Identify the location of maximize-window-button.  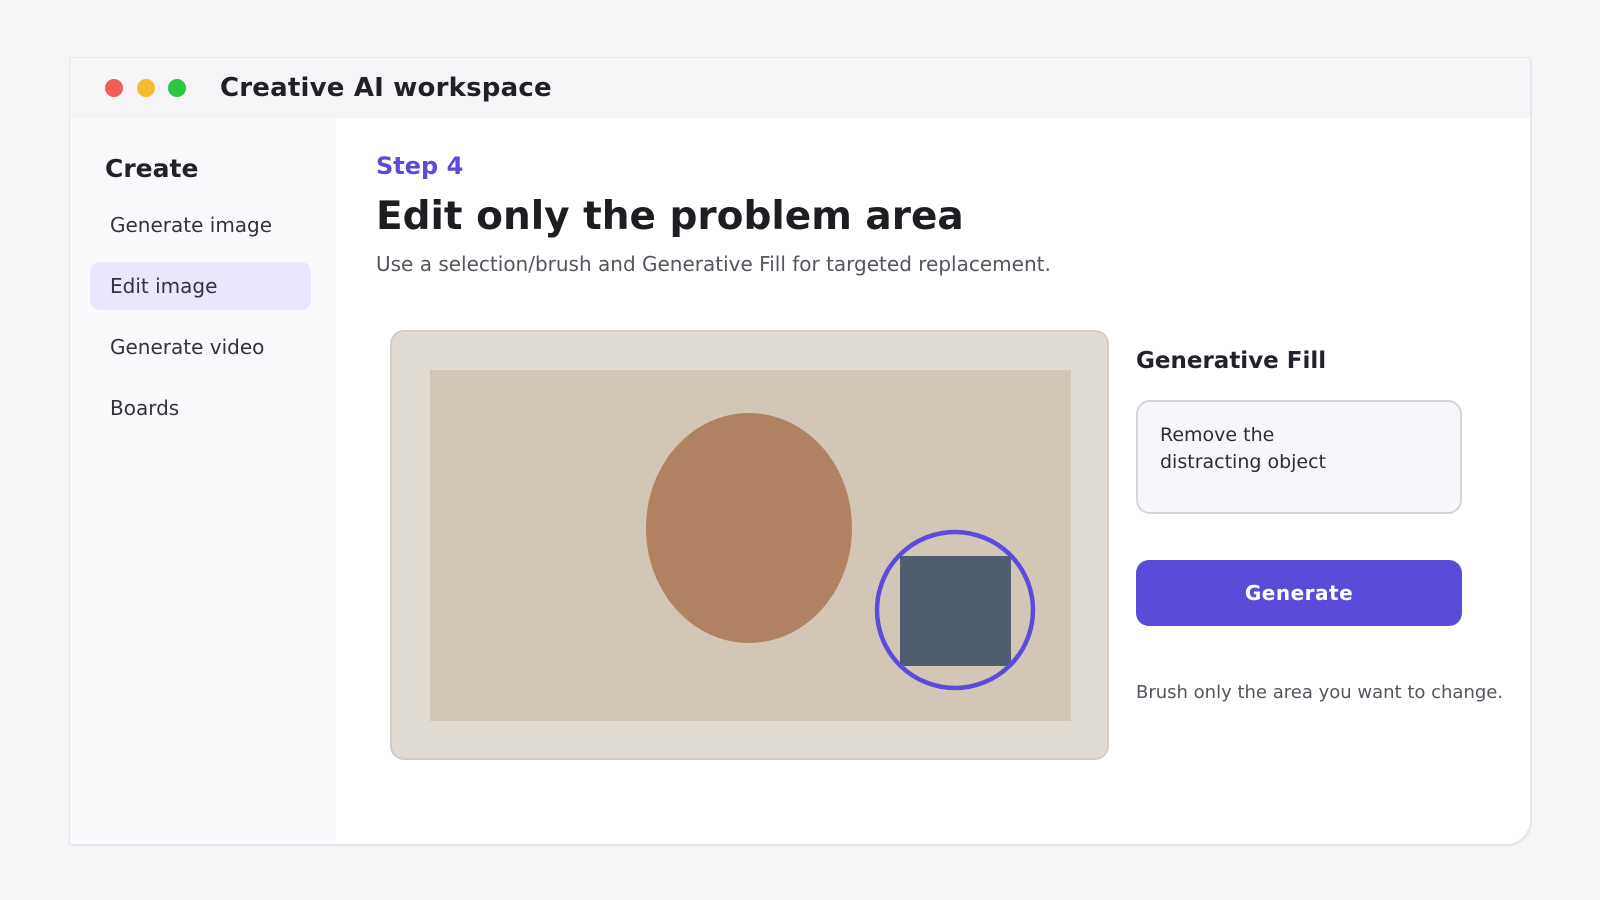
(177, 88).